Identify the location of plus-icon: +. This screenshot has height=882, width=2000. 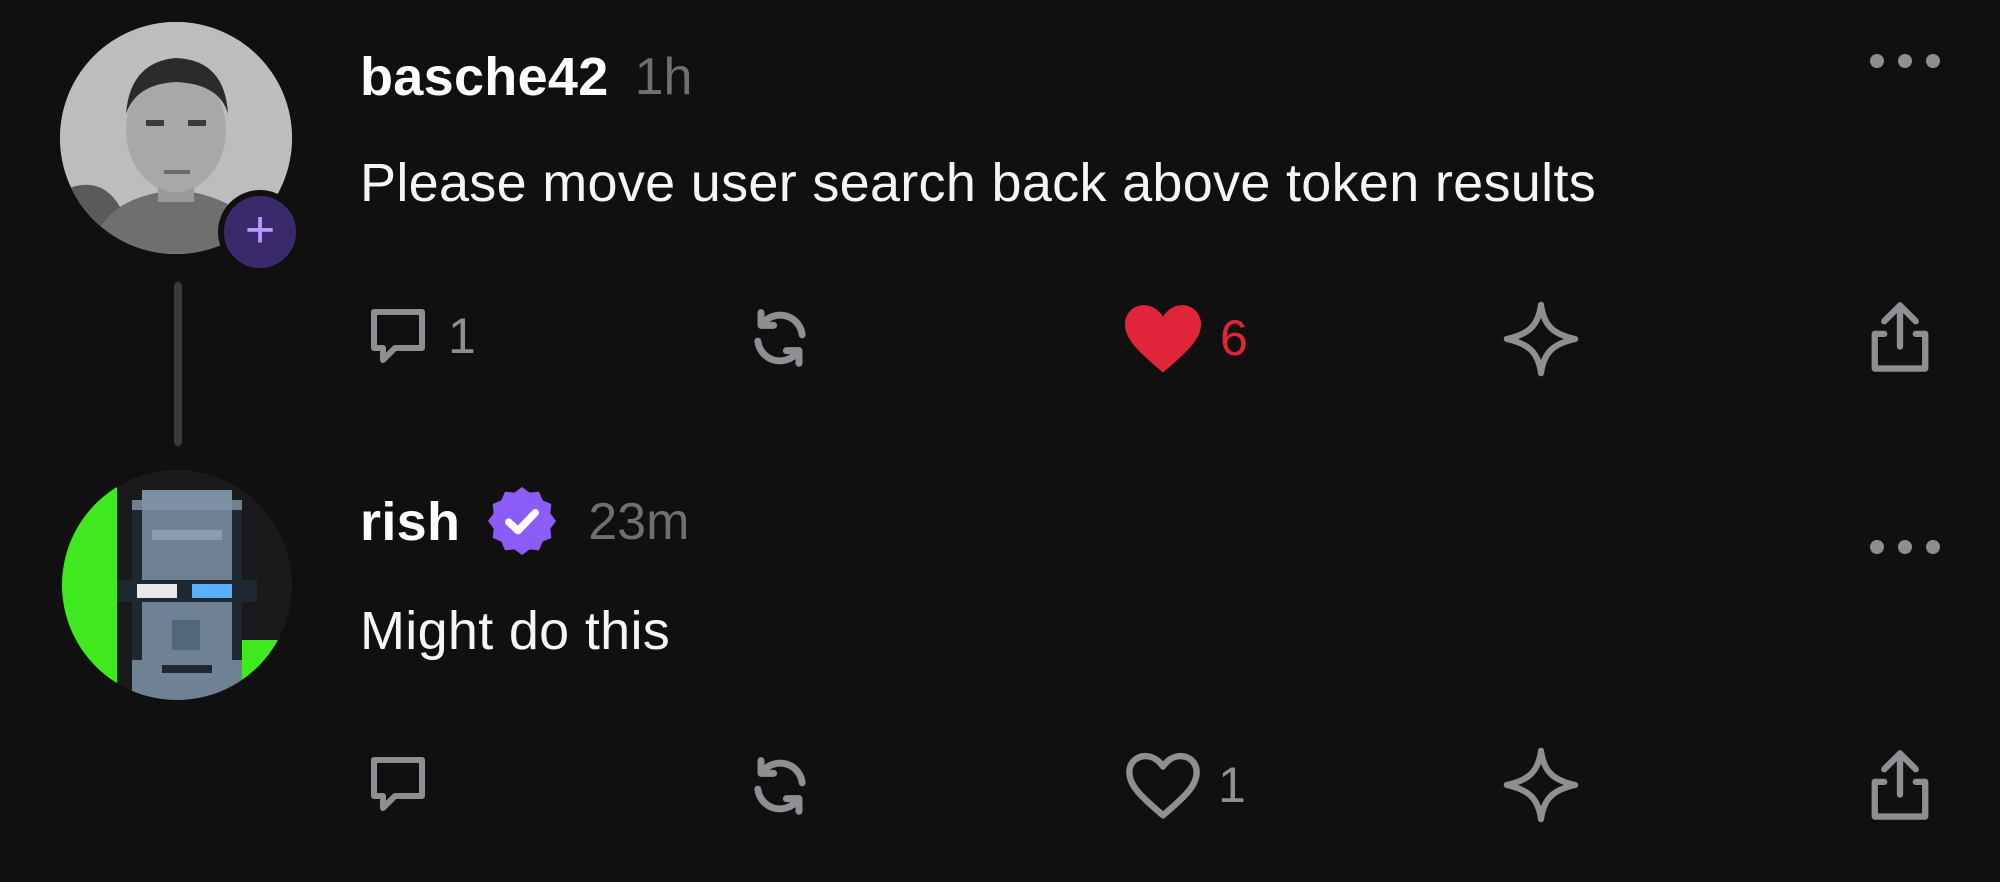
(260, 230).